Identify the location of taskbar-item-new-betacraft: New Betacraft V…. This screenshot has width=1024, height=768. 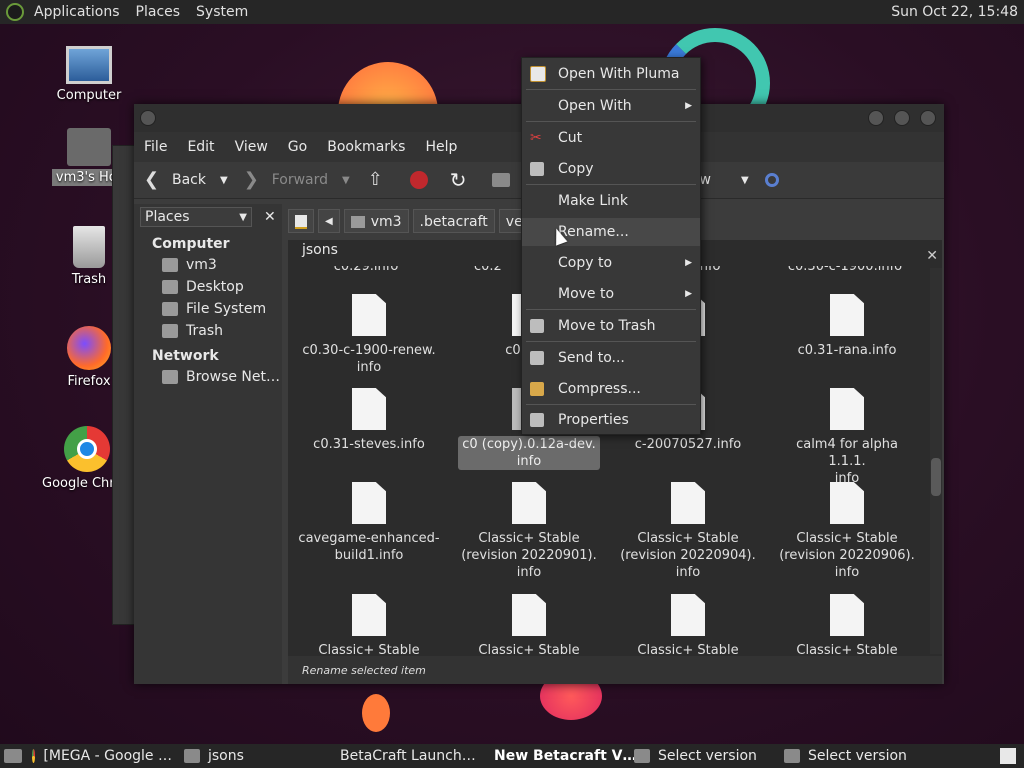
(558, 756).